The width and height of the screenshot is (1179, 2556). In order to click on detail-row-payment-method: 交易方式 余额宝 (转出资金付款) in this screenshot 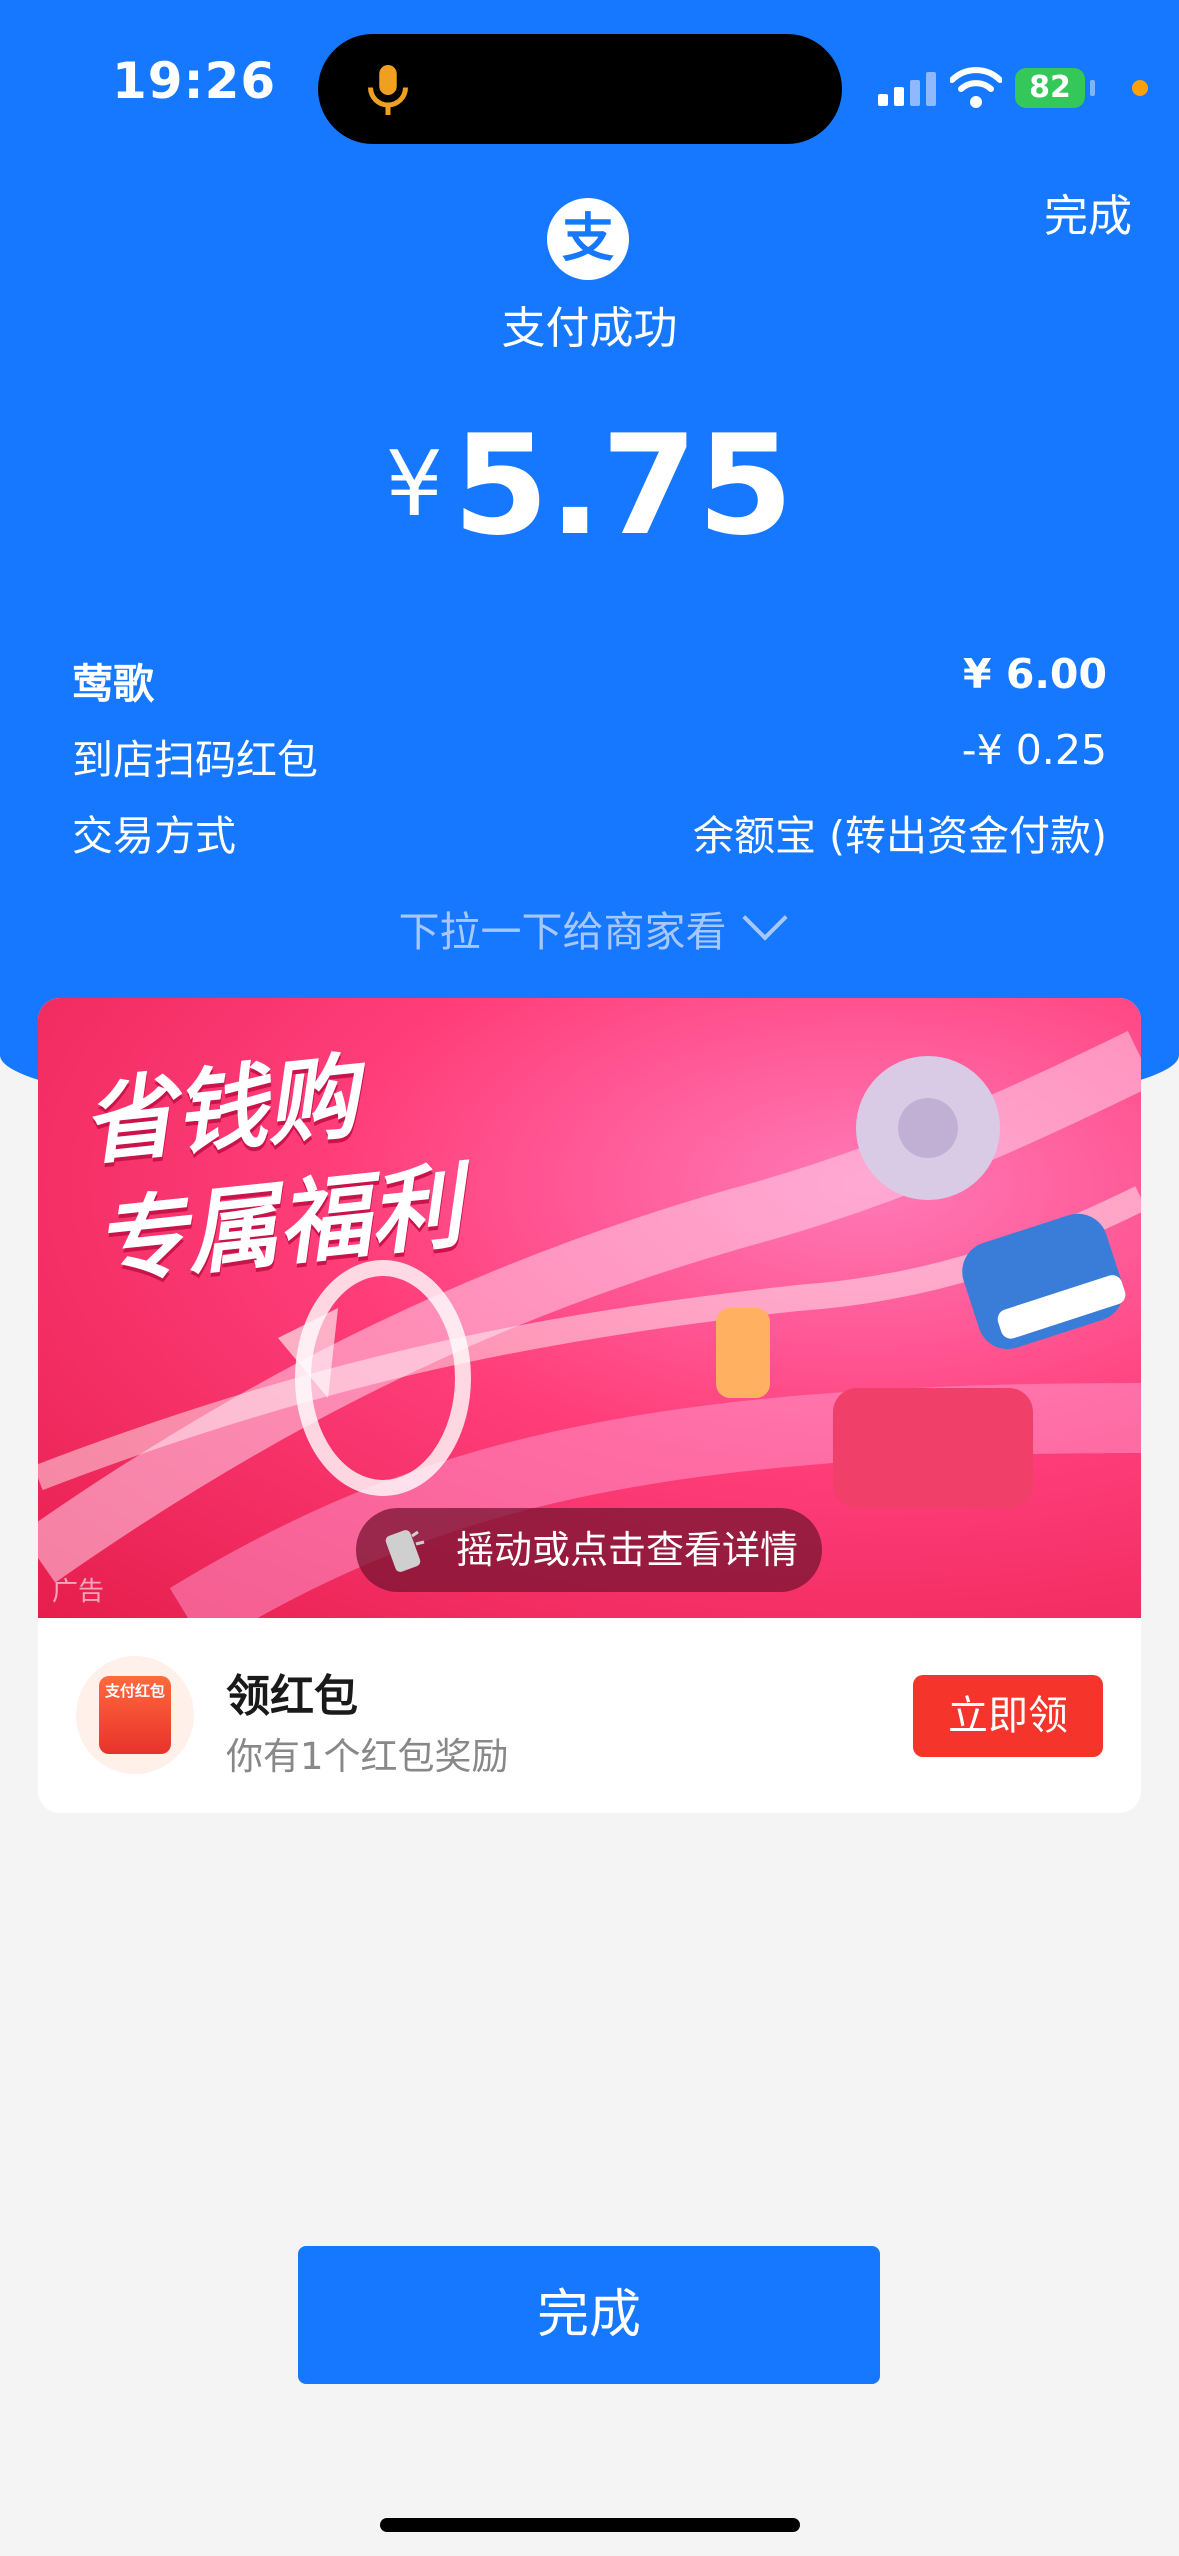, I will do `click(589, 832)`.